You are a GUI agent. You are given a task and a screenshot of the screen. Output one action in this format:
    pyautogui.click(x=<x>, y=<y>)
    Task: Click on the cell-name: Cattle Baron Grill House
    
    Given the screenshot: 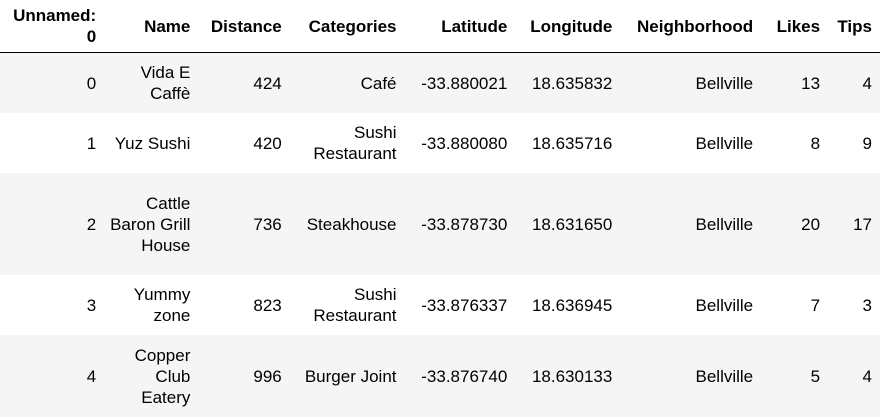 What is the action you would take?
    pyautogui.click(x=148, y=224)
    